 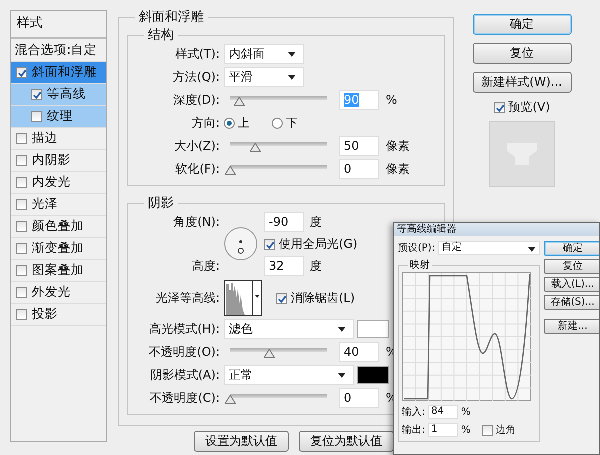 What do you see at coordinates (161, 35) in the screenshot?
I see `section-title: 结构` at bounding box center [161, 35].